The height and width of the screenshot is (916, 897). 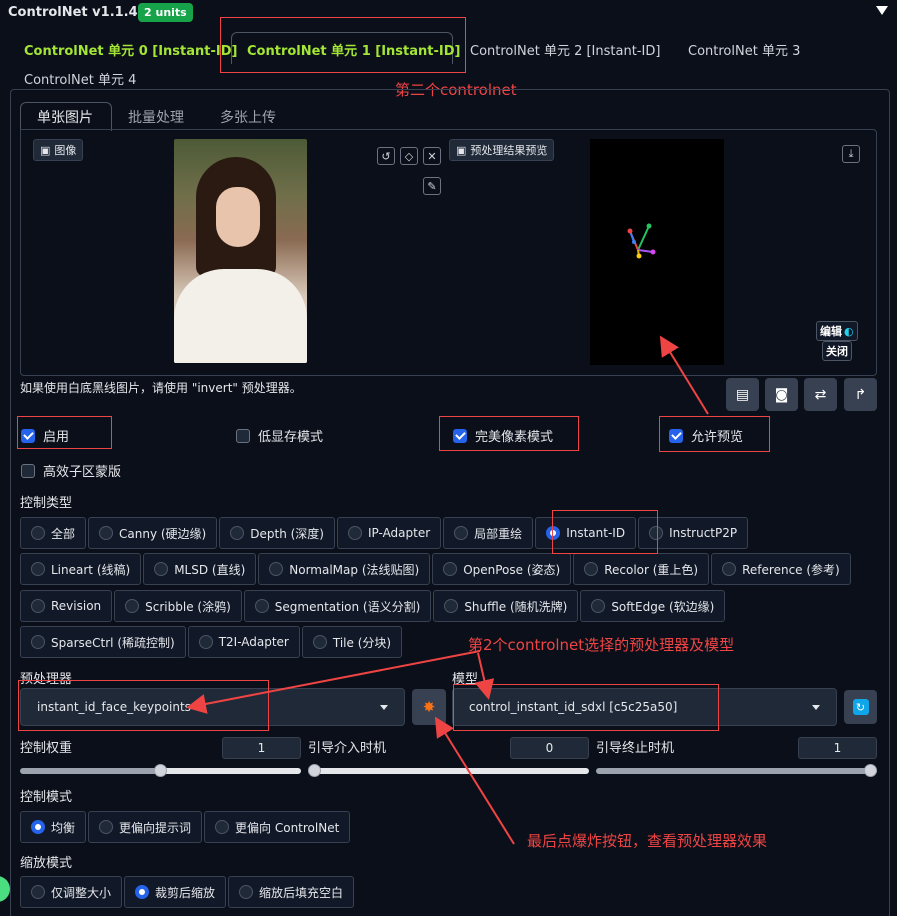 I want to click on control-mode-group: 均衡 更偏向提示词 更偏向 ControlNet, so click(x=186, y=827).